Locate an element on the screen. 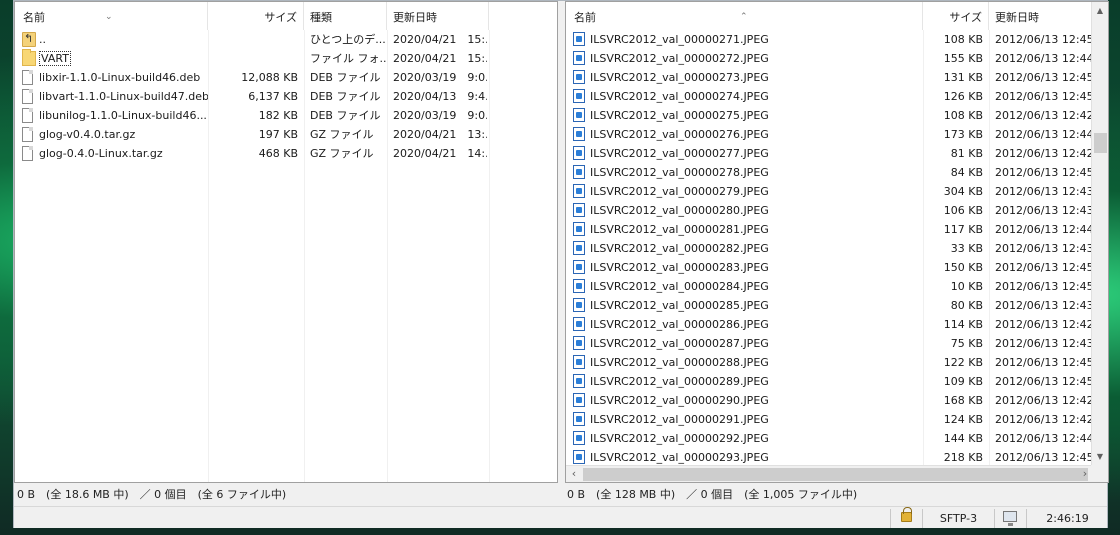  vertical-scrollbar: ▲ ▼ is located at coordinates (1099, 233).